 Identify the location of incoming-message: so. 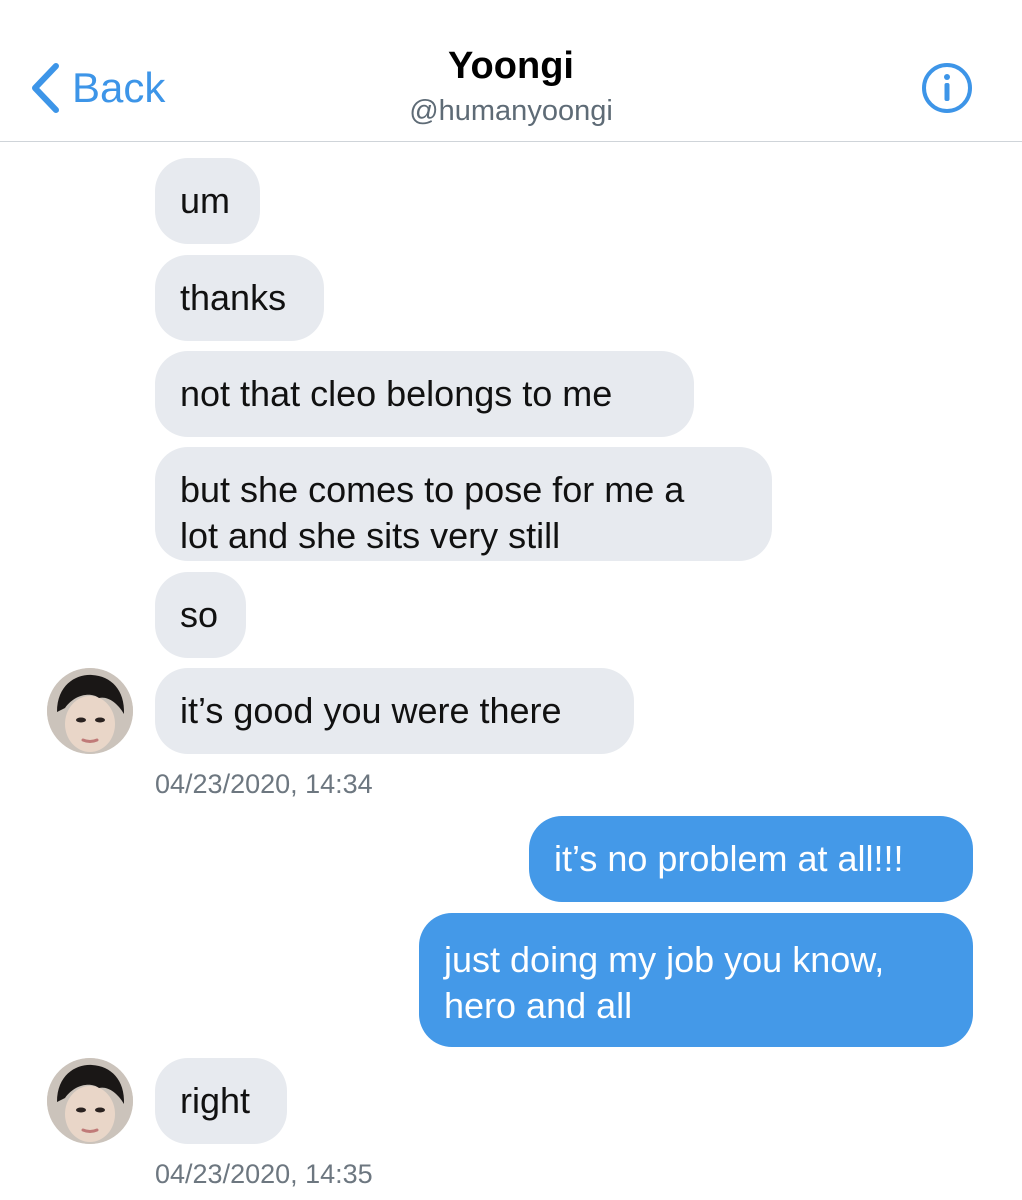
(200, 615).